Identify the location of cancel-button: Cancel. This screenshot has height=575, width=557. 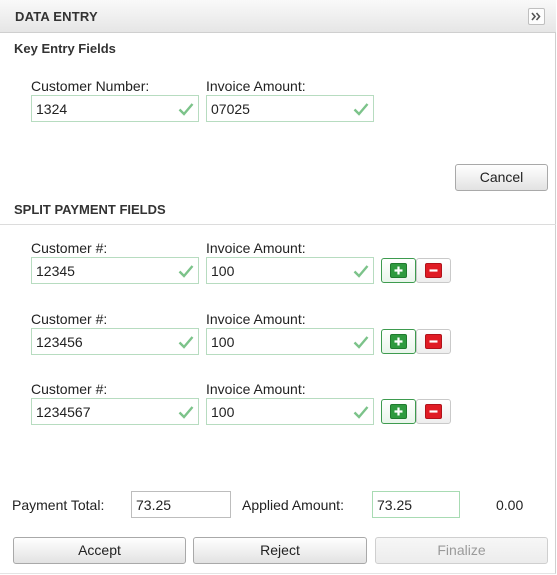
(501, 177).